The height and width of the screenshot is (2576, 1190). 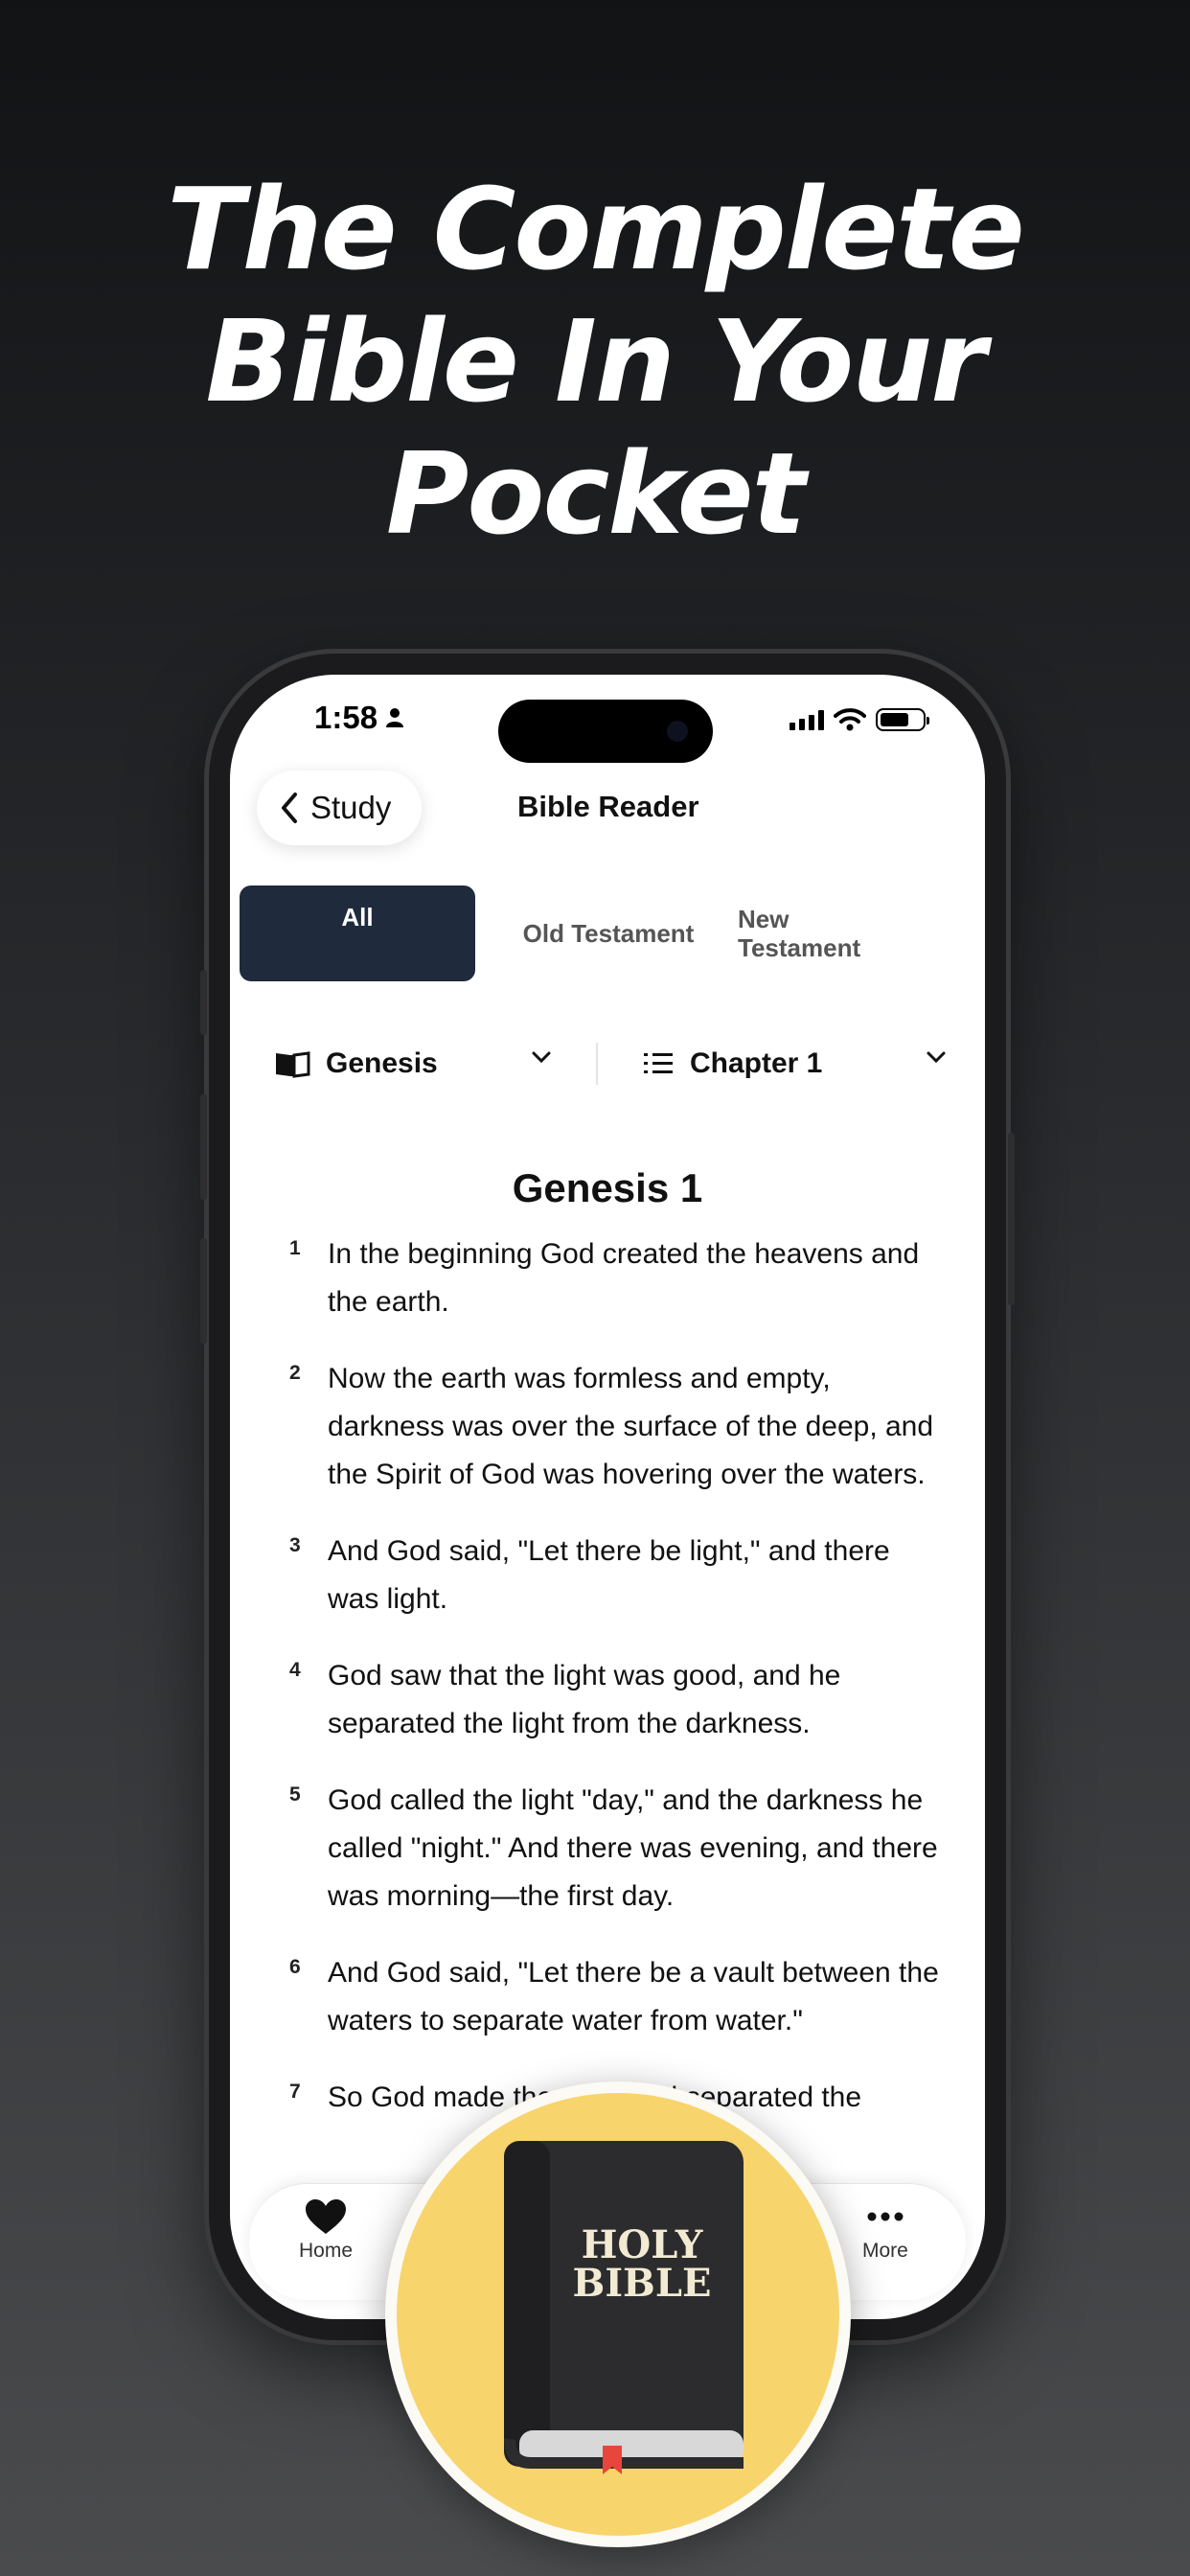 What do you see at coordinates (346, 717) in the screenshot?
I see `status-time-text: 1:58` at bounding box center [346, 717].